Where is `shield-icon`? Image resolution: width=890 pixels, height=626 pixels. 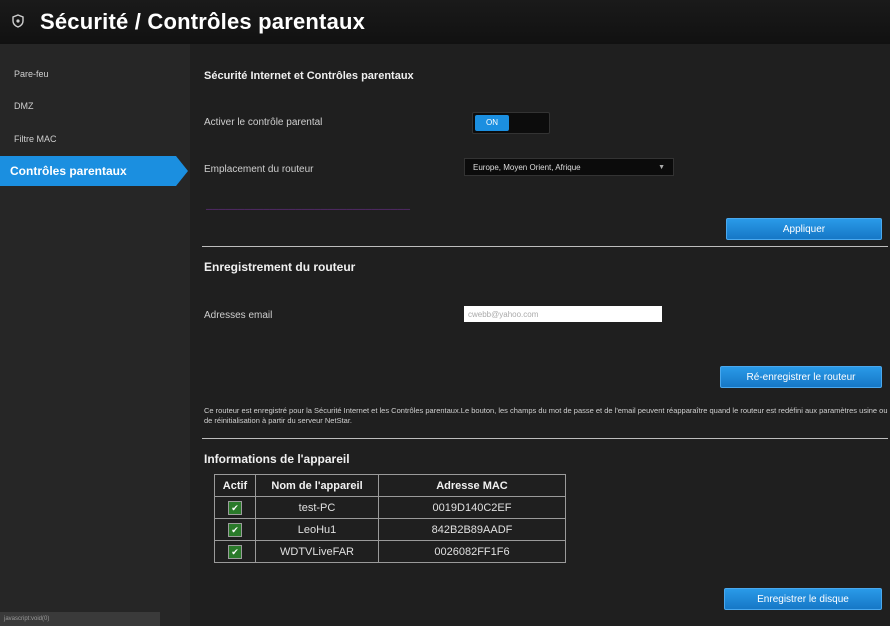
shield-icon is located at coordinates (18, 21).